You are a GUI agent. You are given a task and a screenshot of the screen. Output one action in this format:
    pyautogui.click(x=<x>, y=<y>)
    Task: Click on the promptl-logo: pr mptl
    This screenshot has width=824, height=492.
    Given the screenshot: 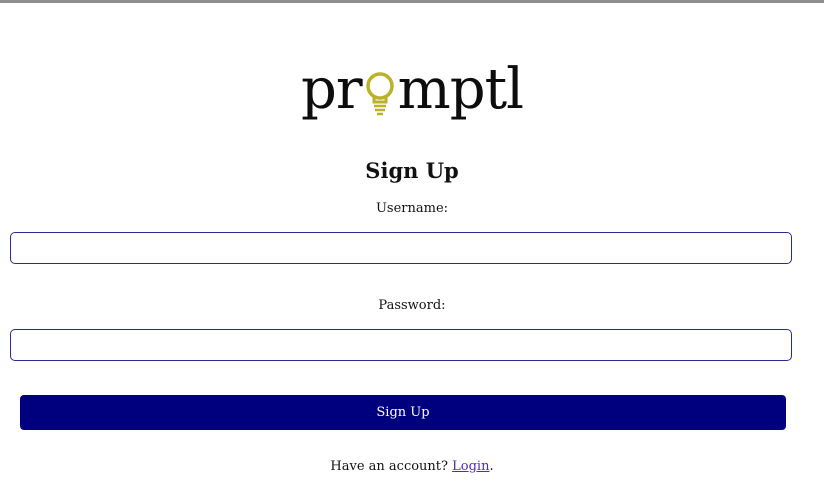 What is the action you would take?
    pyautogui.click(x=412, y=83)
    